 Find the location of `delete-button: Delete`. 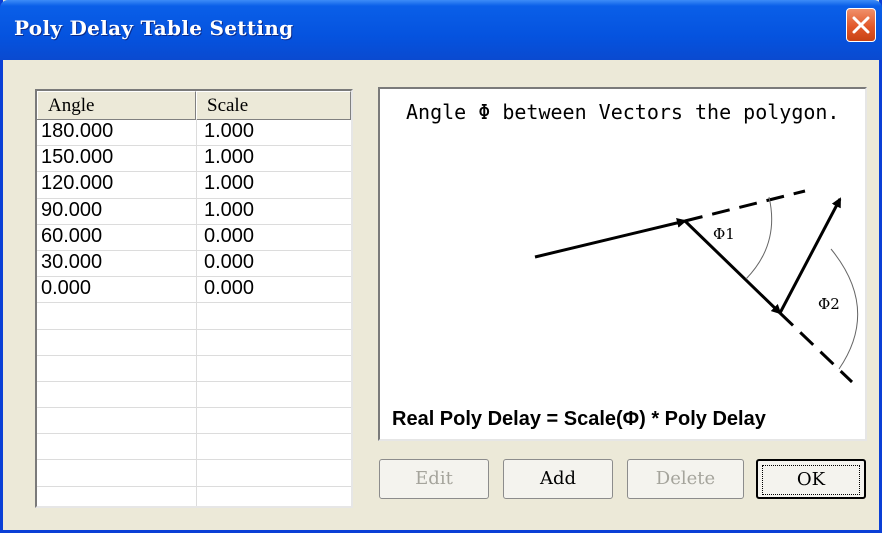

delete-button: Delete is located at coordinates (685, 479).